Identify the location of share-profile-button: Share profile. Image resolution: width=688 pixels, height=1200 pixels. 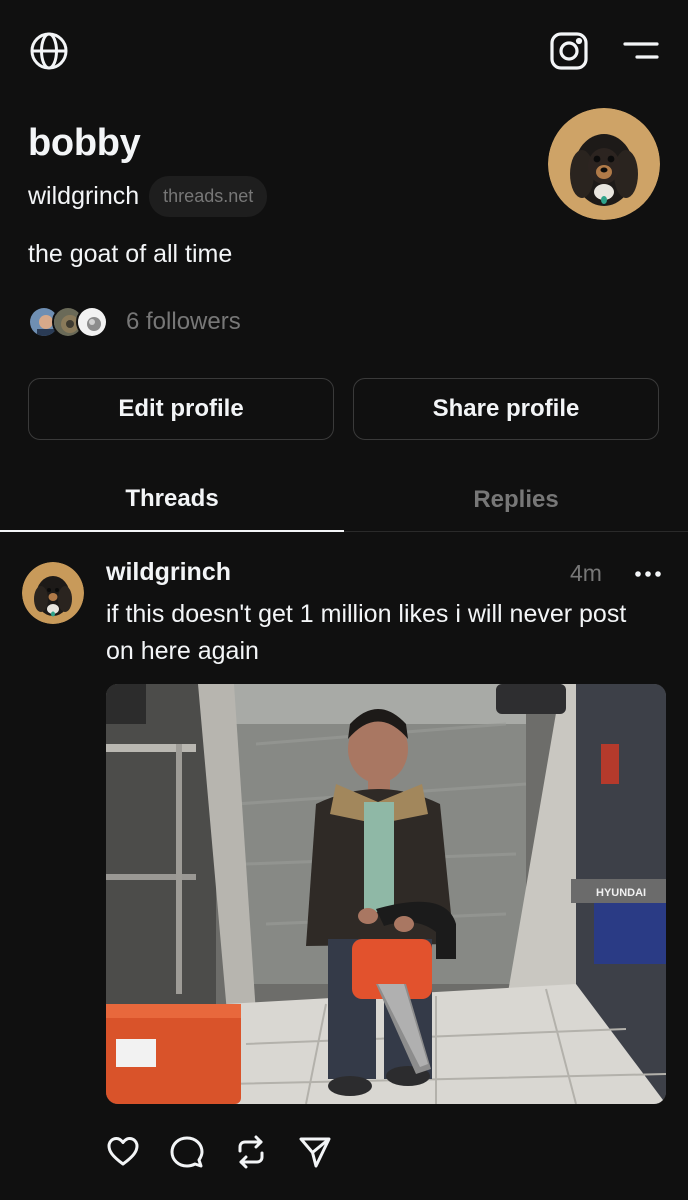
(506, 409).